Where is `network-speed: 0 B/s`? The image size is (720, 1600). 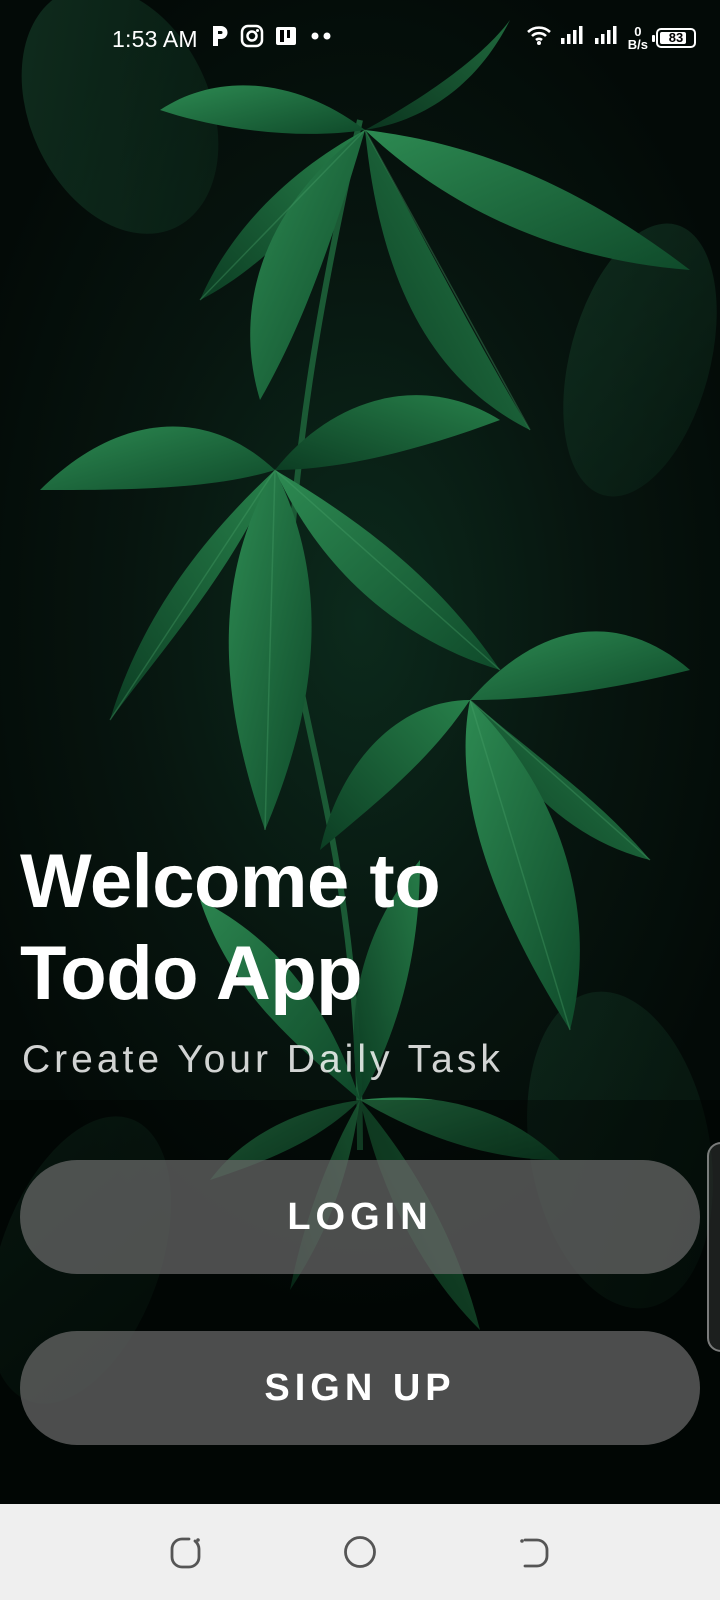
network-speed: 0 B/s is located at coordinates (638, 38).